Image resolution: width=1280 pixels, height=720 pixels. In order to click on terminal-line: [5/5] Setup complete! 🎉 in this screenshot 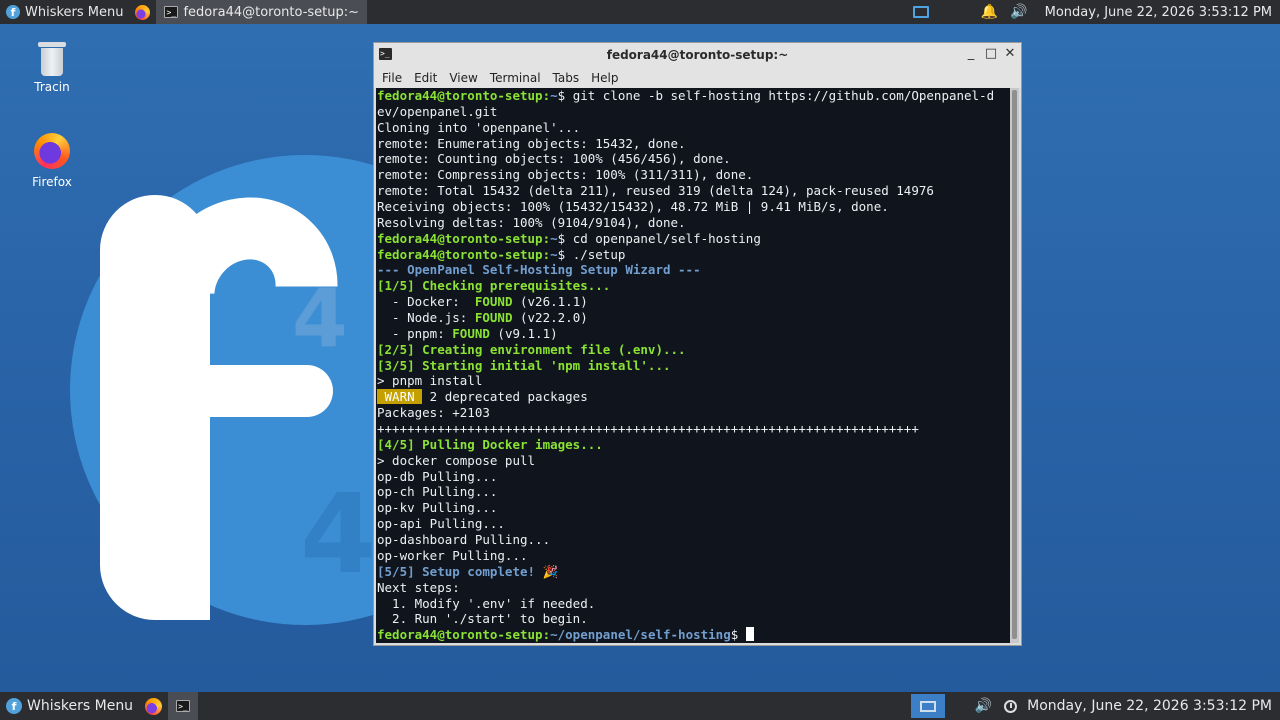, I will do `click(698, 572)`.